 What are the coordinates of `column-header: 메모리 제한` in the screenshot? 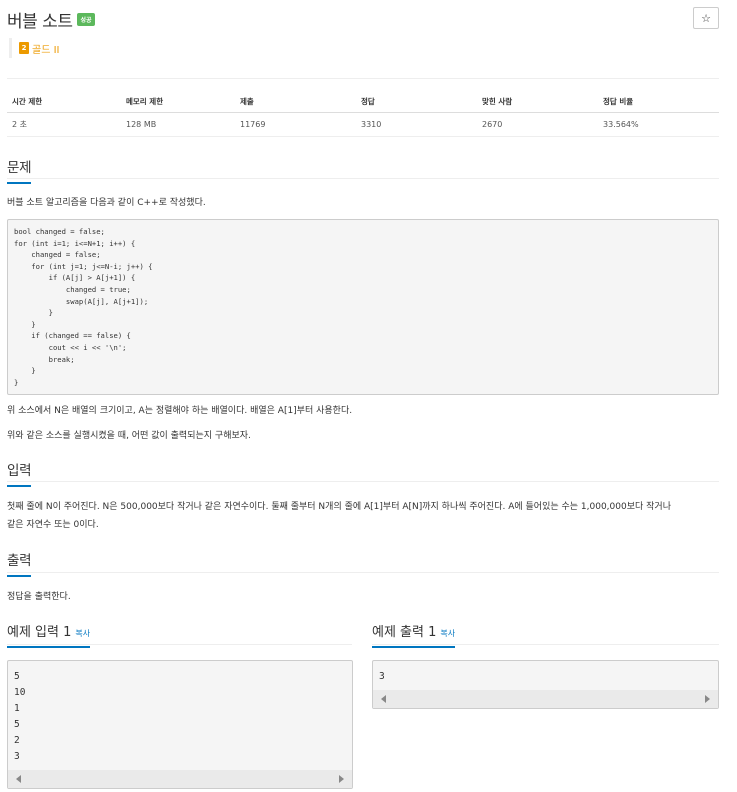 It's located at (178, 102).